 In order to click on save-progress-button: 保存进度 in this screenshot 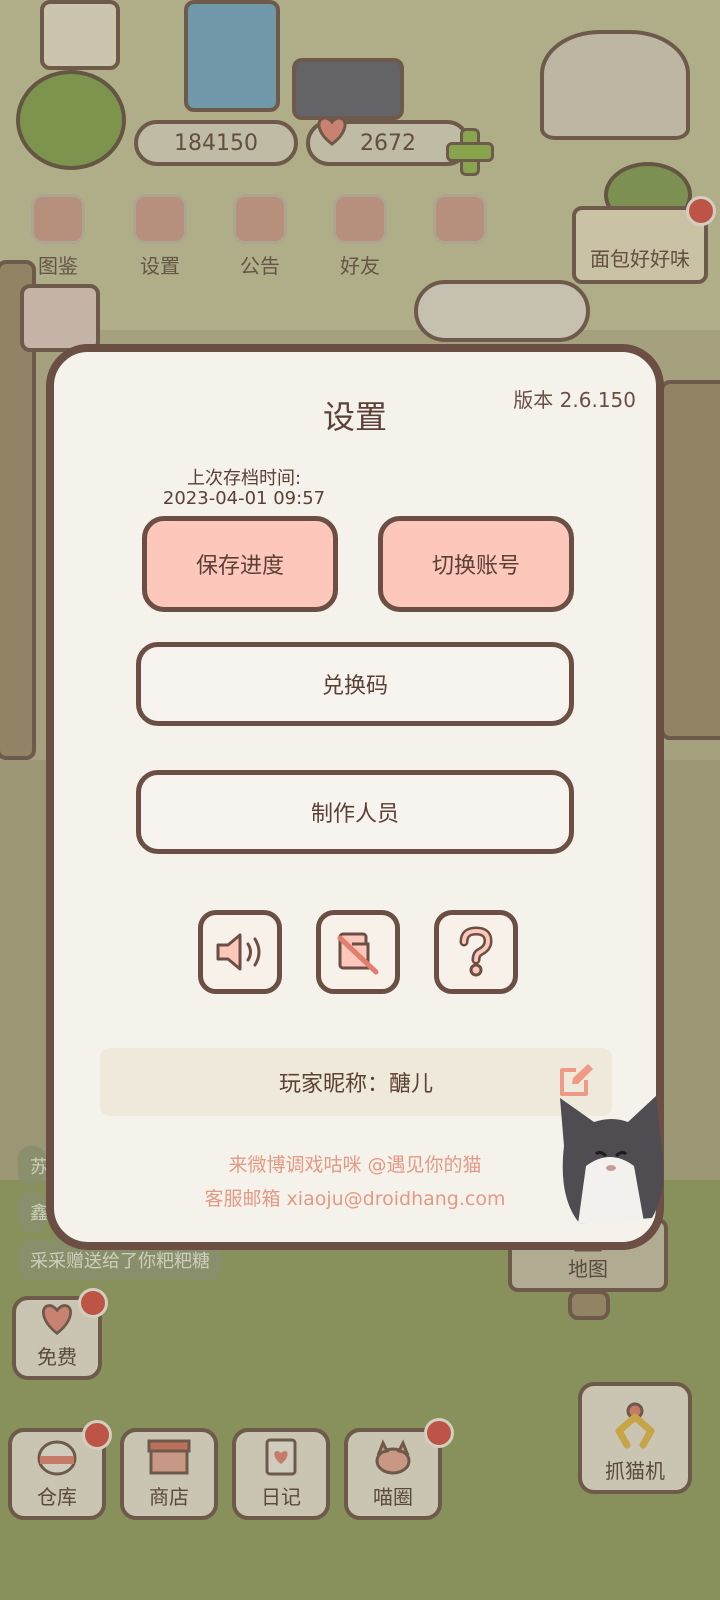, I will do `click(240, 564)`.